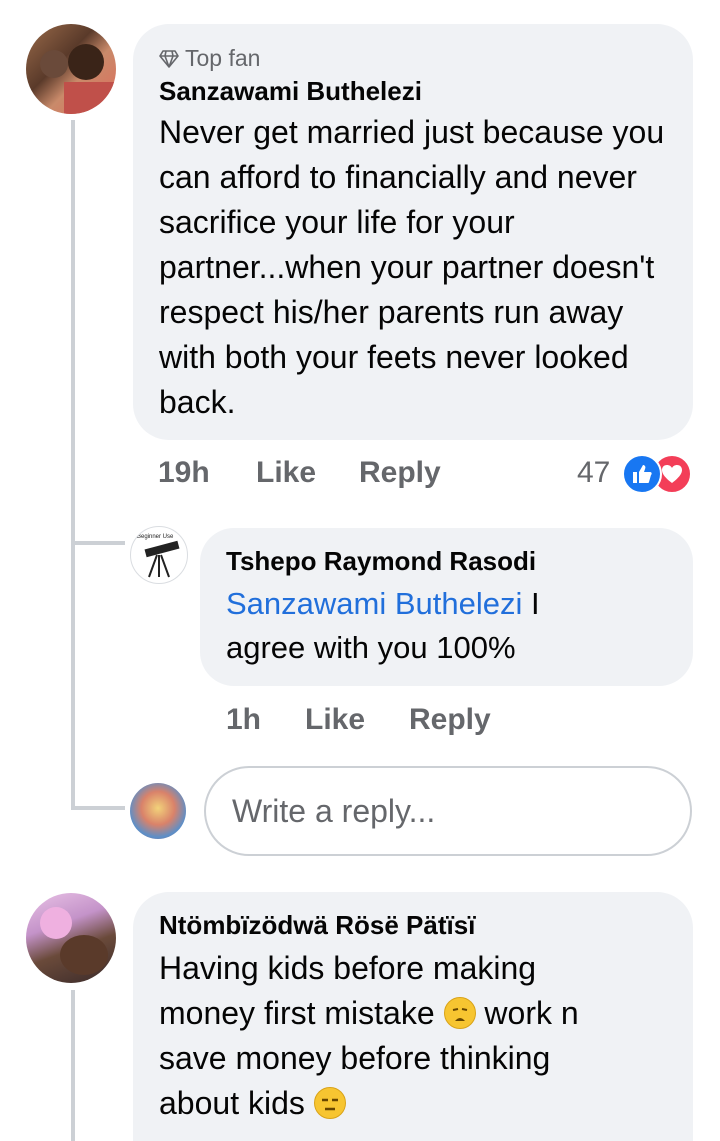 The height and width of the screenshot is (1141, 720). What do you see at coordinates (169, 59) in the screenshot?
I see `diamond-icon` at bounding box center [169, 59].